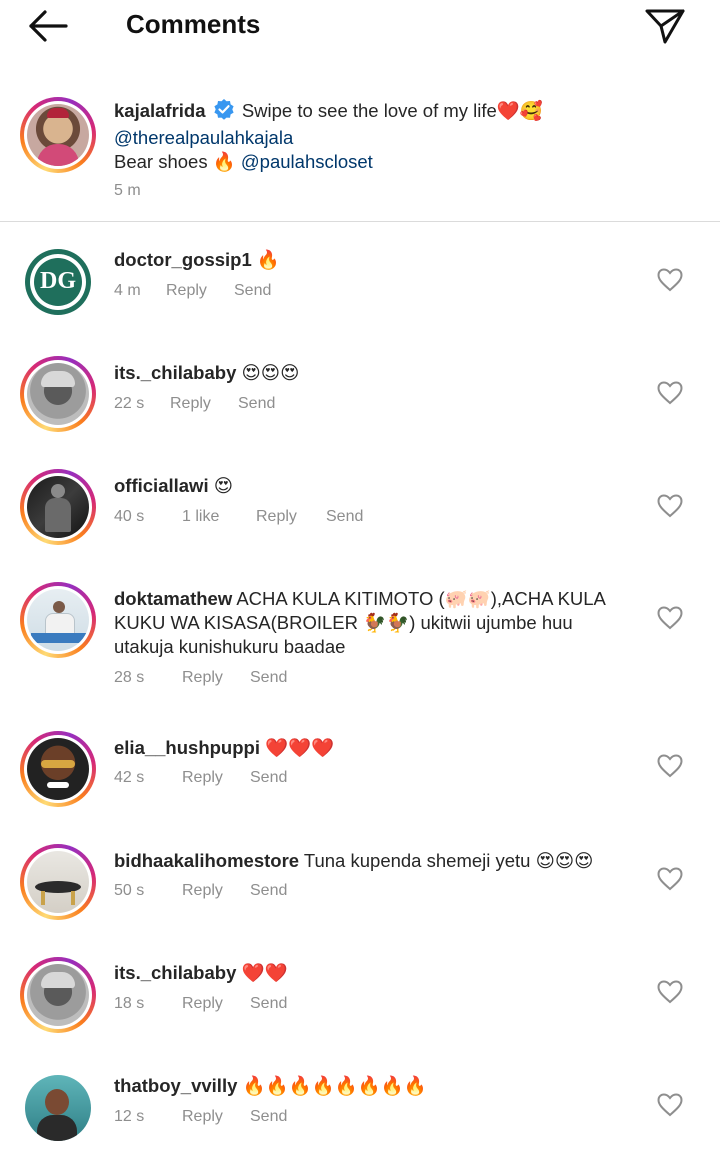 Image resolution: width=720 pixels, height=1160 pixels. What do you see at coordinates (177, 161) in the screenshot?
I see `caption-line3: Bear shoes 🔥` at bounding box center [177, 161].